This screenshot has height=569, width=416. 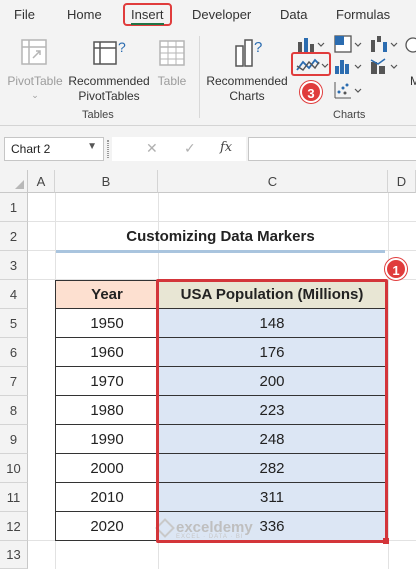 I want to click on row-header-9: 9, so click(x=14, y=439).